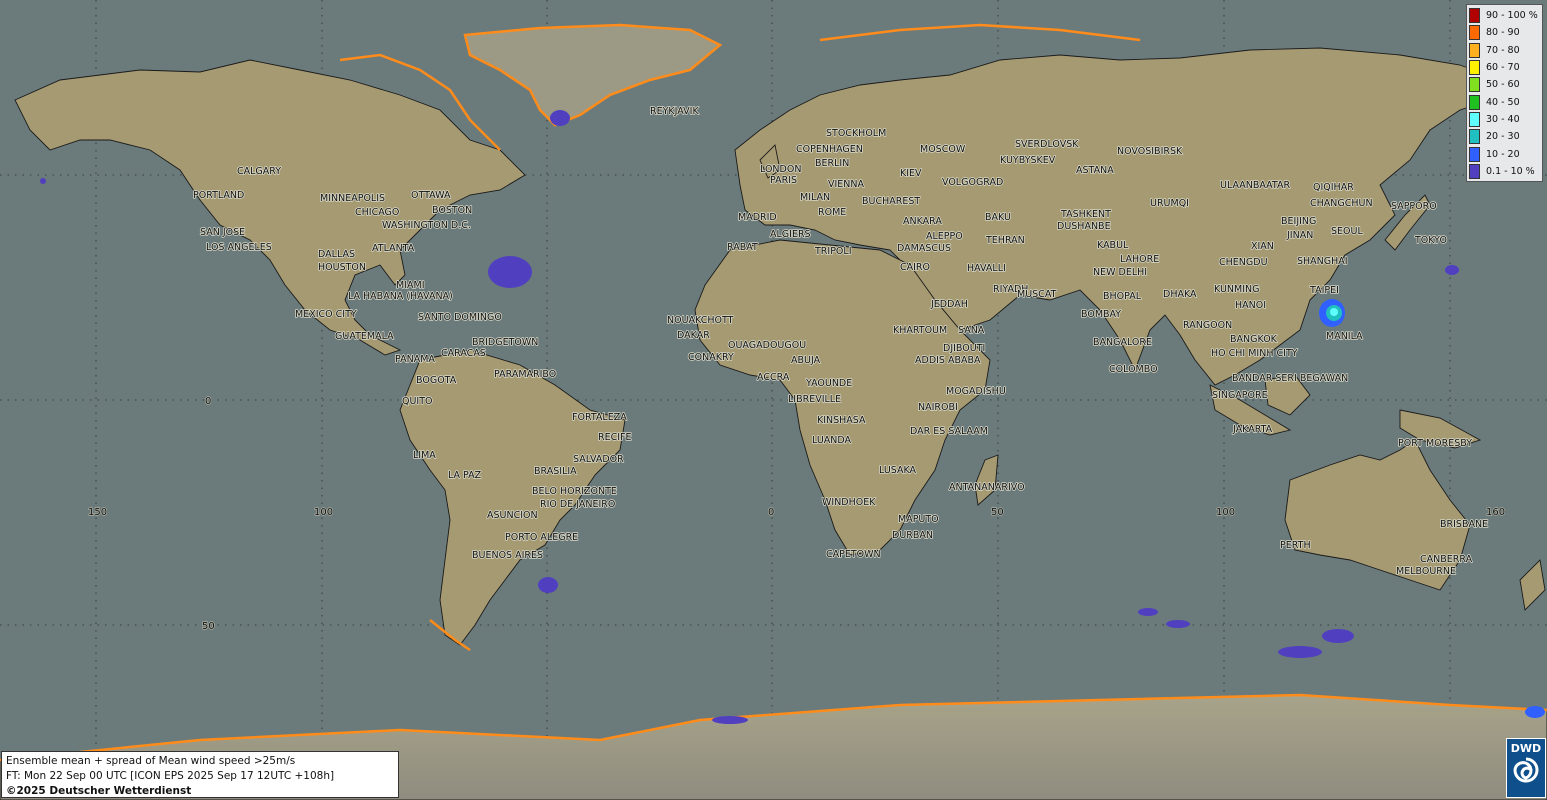  Describe the element at coordinates (814, 399) in the screenshot. I see `city-label: LIBREVILLE` at that location.